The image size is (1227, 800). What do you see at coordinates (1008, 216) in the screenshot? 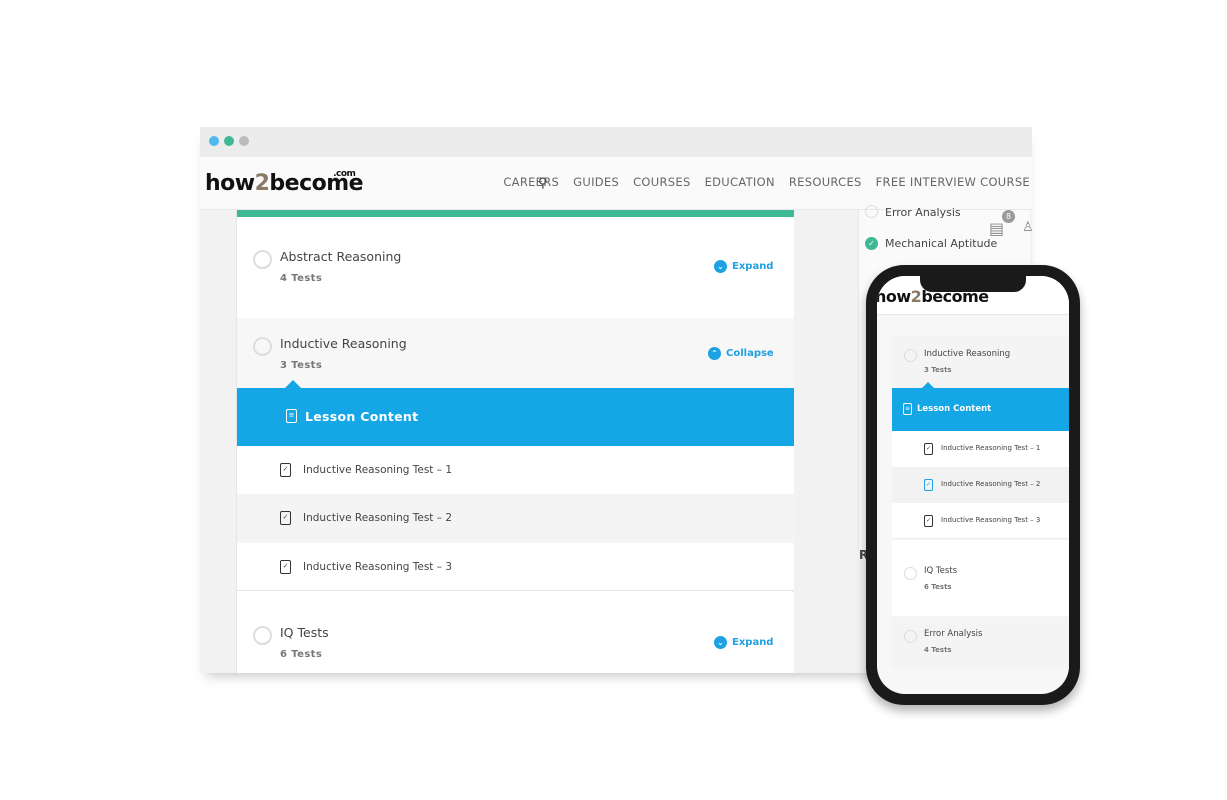
I see `cart-badge: 8` at bounding box center [1008, 216].